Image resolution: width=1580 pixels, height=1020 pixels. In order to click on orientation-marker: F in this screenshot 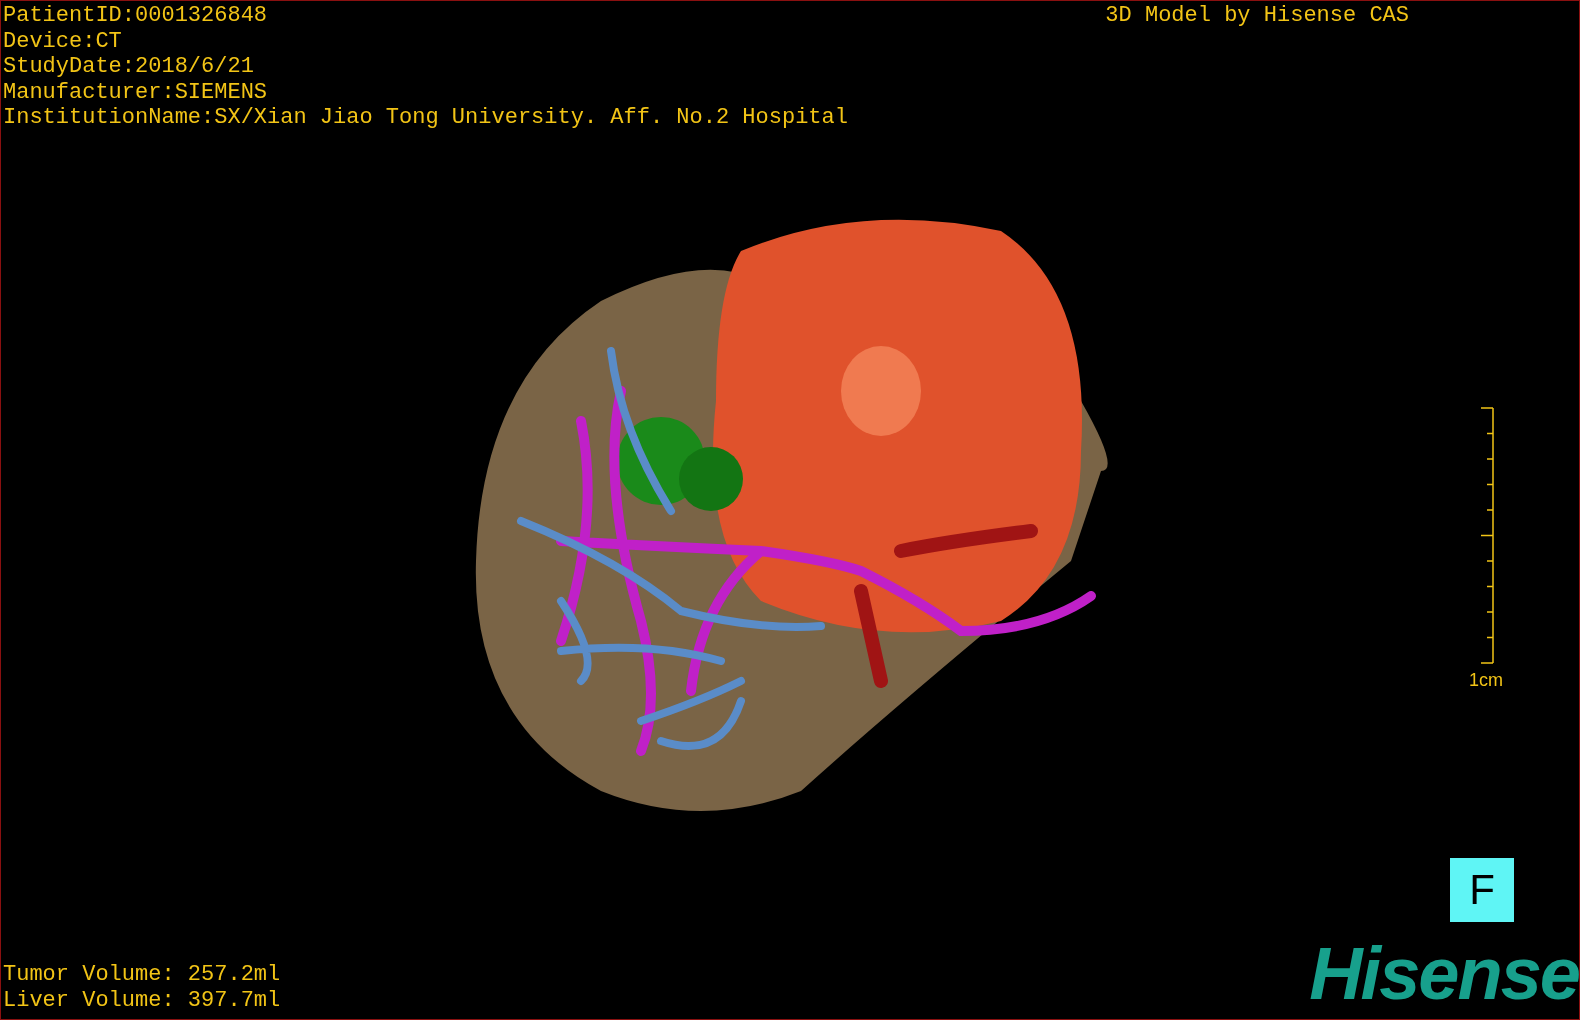, I will do `click(1482, 890)`.